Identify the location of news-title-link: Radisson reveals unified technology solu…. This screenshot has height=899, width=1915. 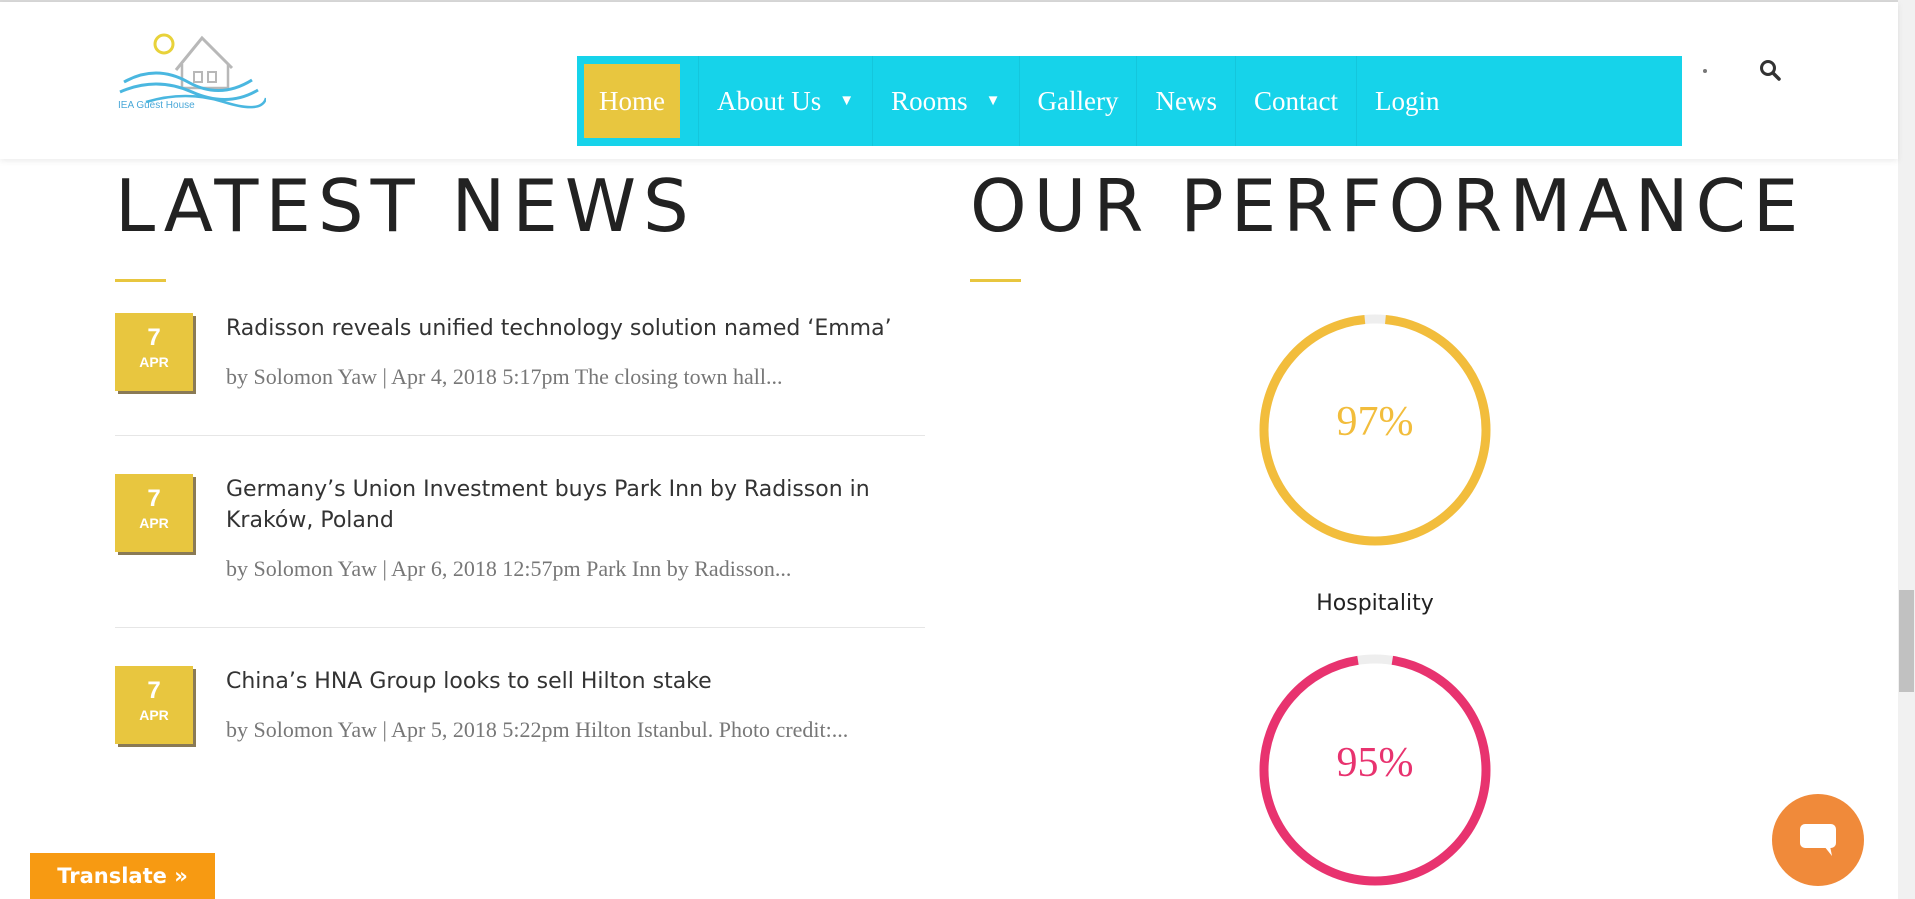
(566, 328).